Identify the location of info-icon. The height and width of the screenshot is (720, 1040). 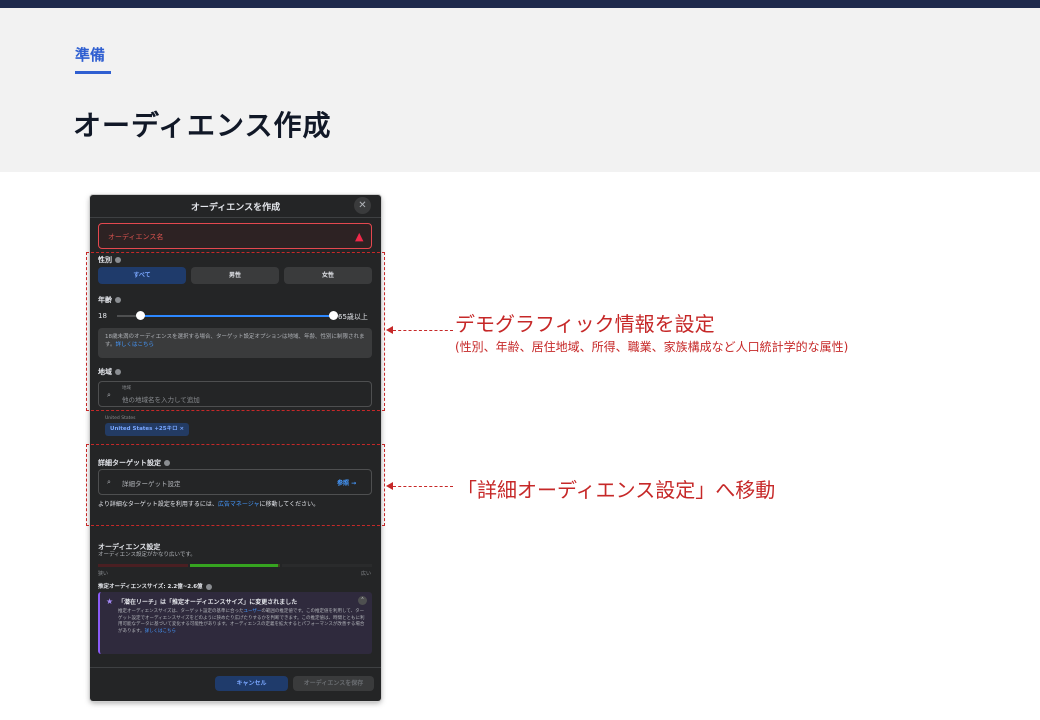
(208, 586).